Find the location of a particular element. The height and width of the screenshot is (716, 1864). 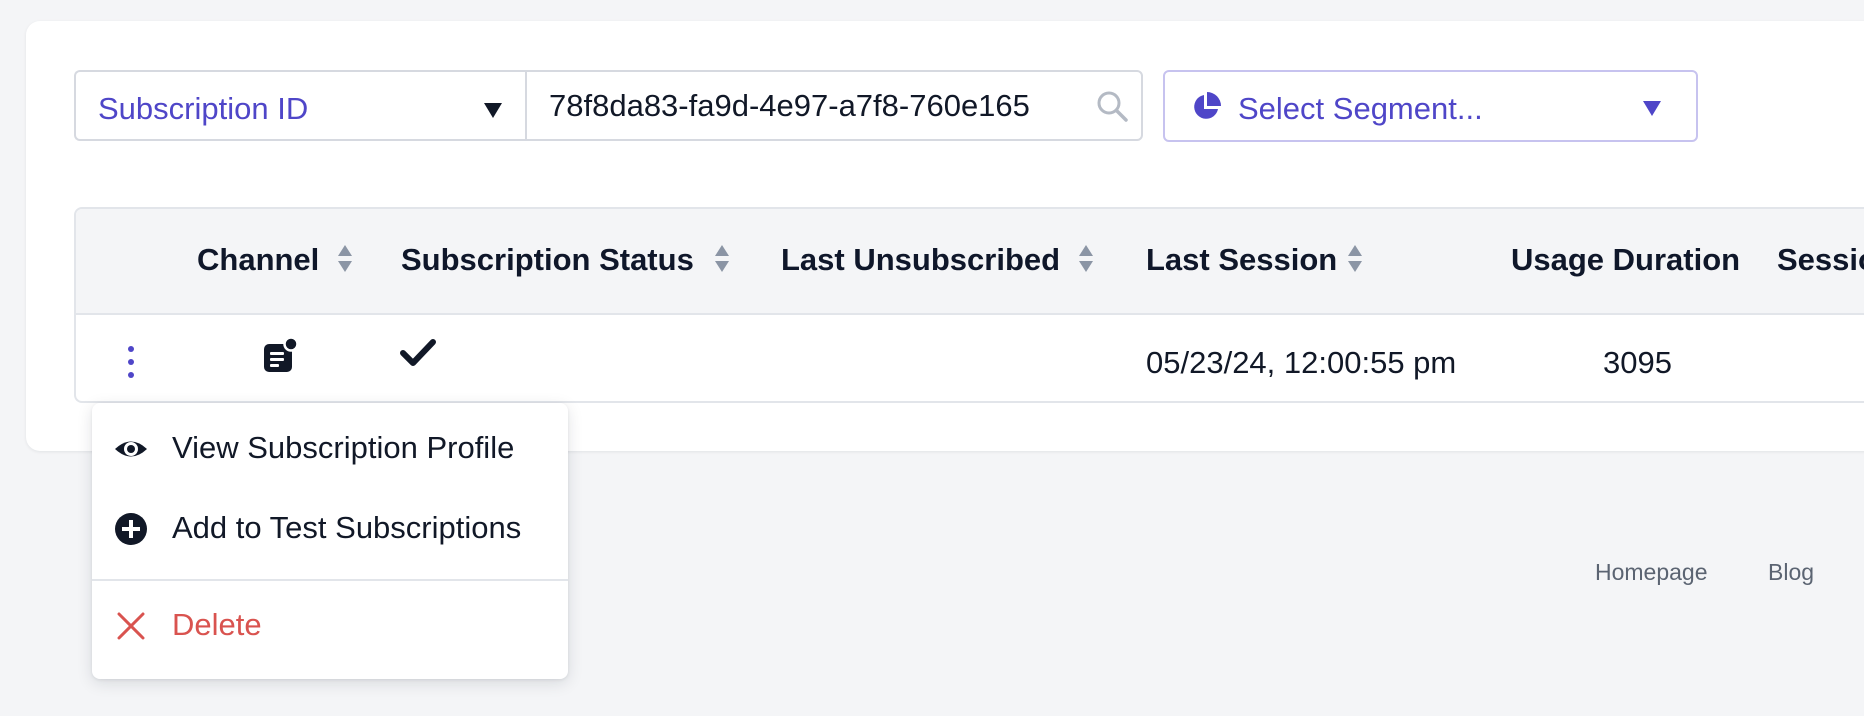

usage-duration-value: 3095 is located at coordinates (1637, 362).